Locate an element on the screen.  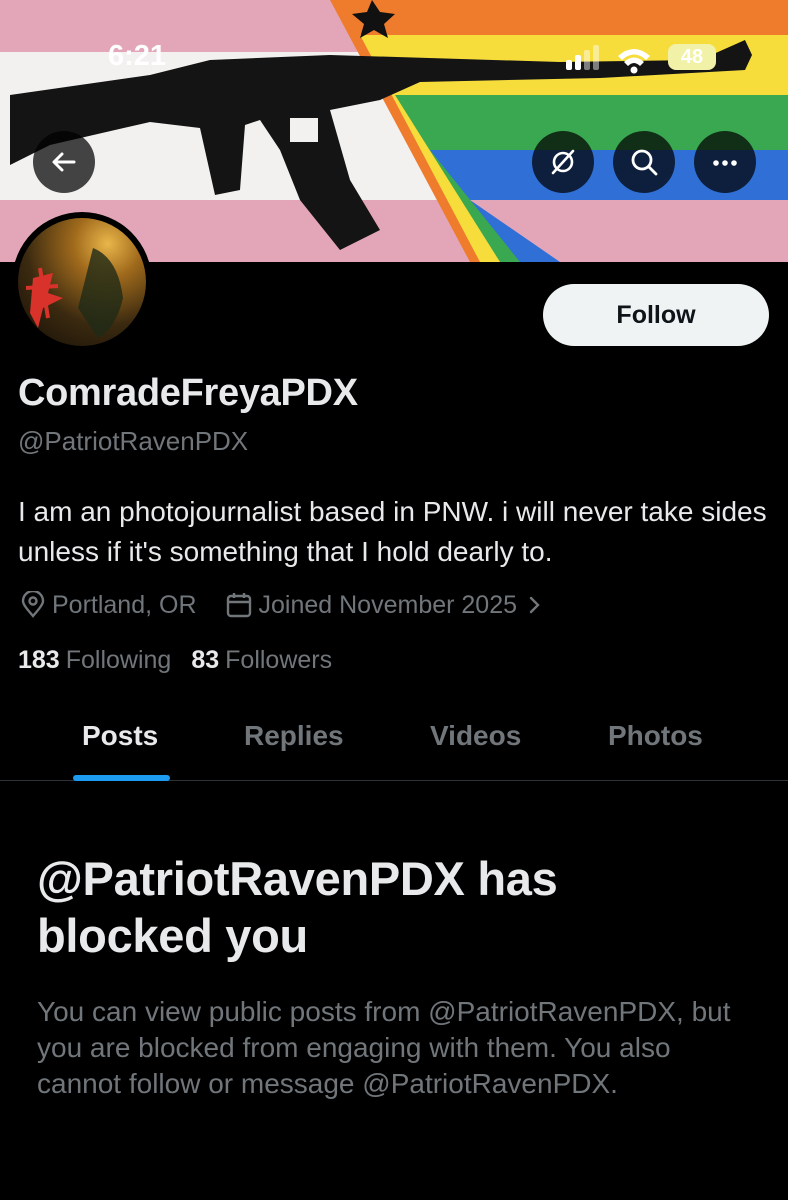
active-tab-indicator is located at coordinates (121, 778).